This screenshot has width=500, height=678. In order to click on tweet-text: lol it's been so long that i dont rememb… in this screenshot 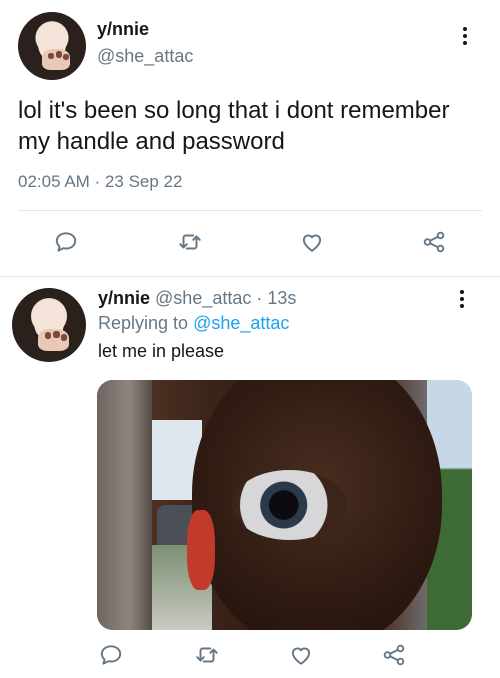, I will do `click(234, 126)`.